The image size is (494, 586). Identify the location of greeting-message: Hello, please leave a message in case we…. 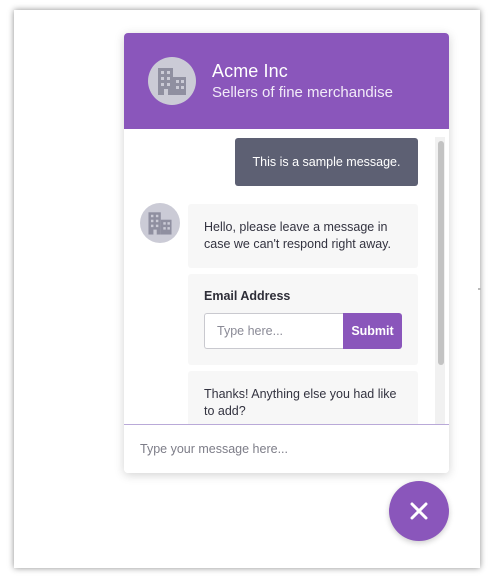
(303, 236).